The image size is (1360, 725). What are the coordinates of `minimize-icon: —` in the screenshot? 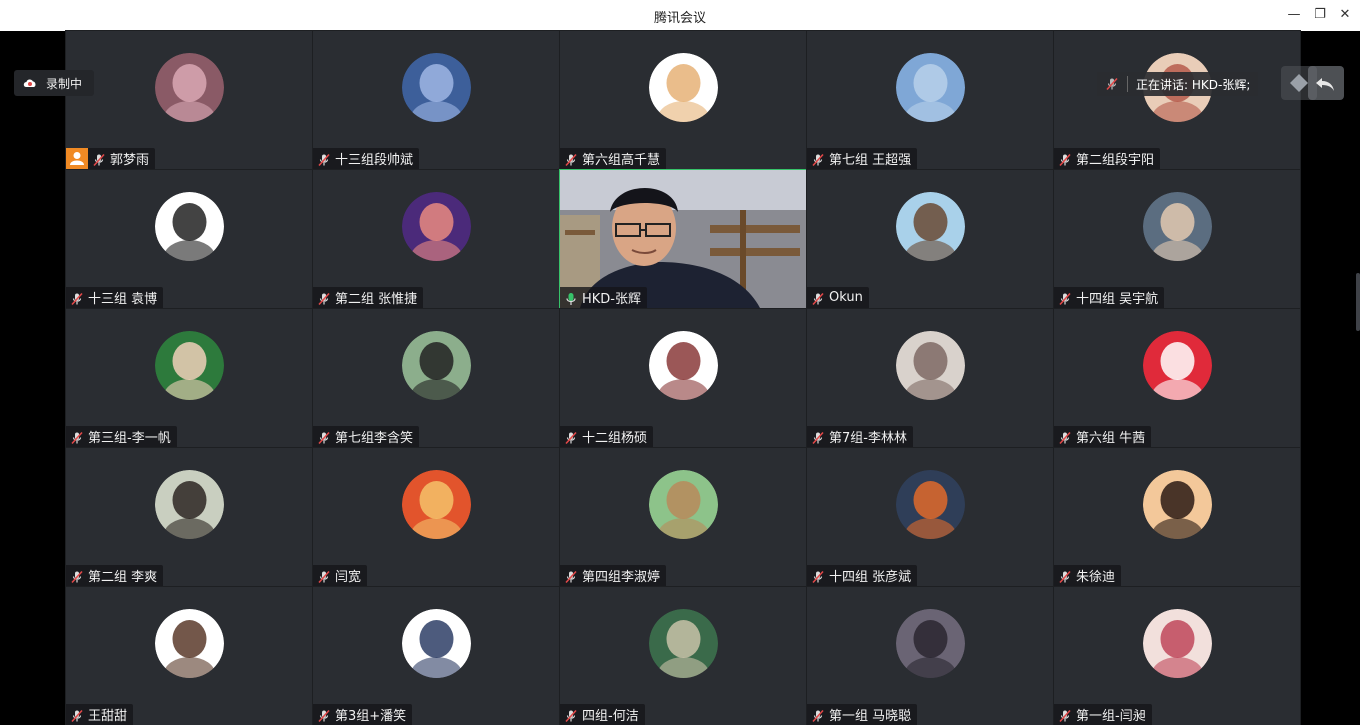 It's located at (1294, 15).